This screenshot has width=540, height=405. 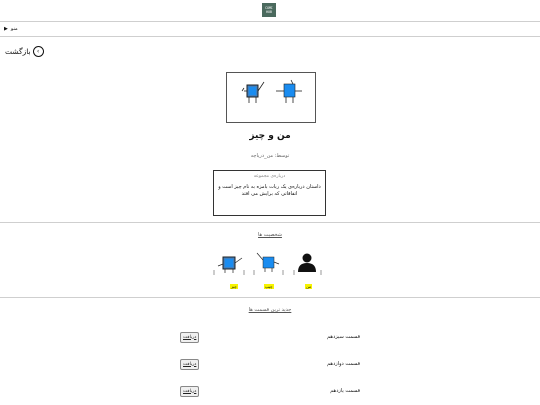 I want to click on character-chip-icon, so click(x=268, y=263).